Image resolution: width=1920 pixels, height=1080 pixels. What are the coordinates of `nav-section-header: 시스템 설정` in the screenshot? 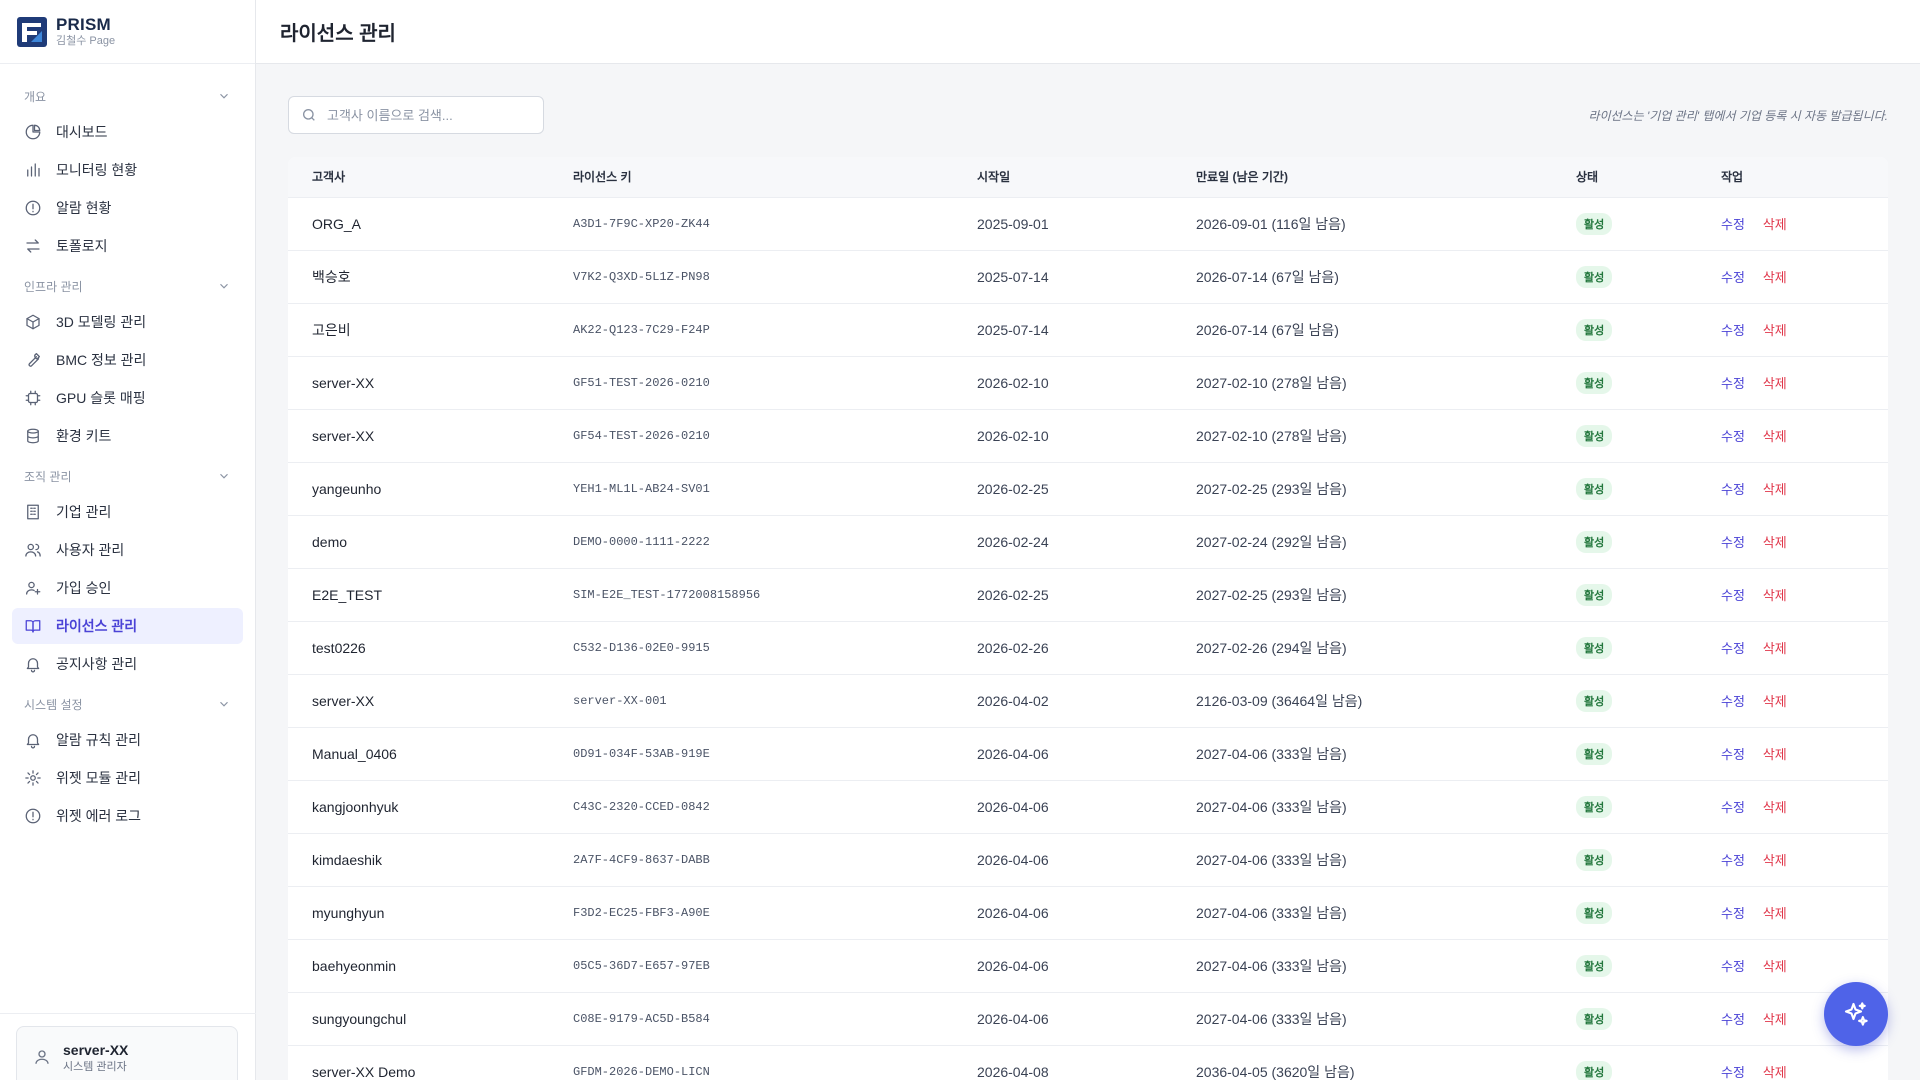 It's located at (127, 704).